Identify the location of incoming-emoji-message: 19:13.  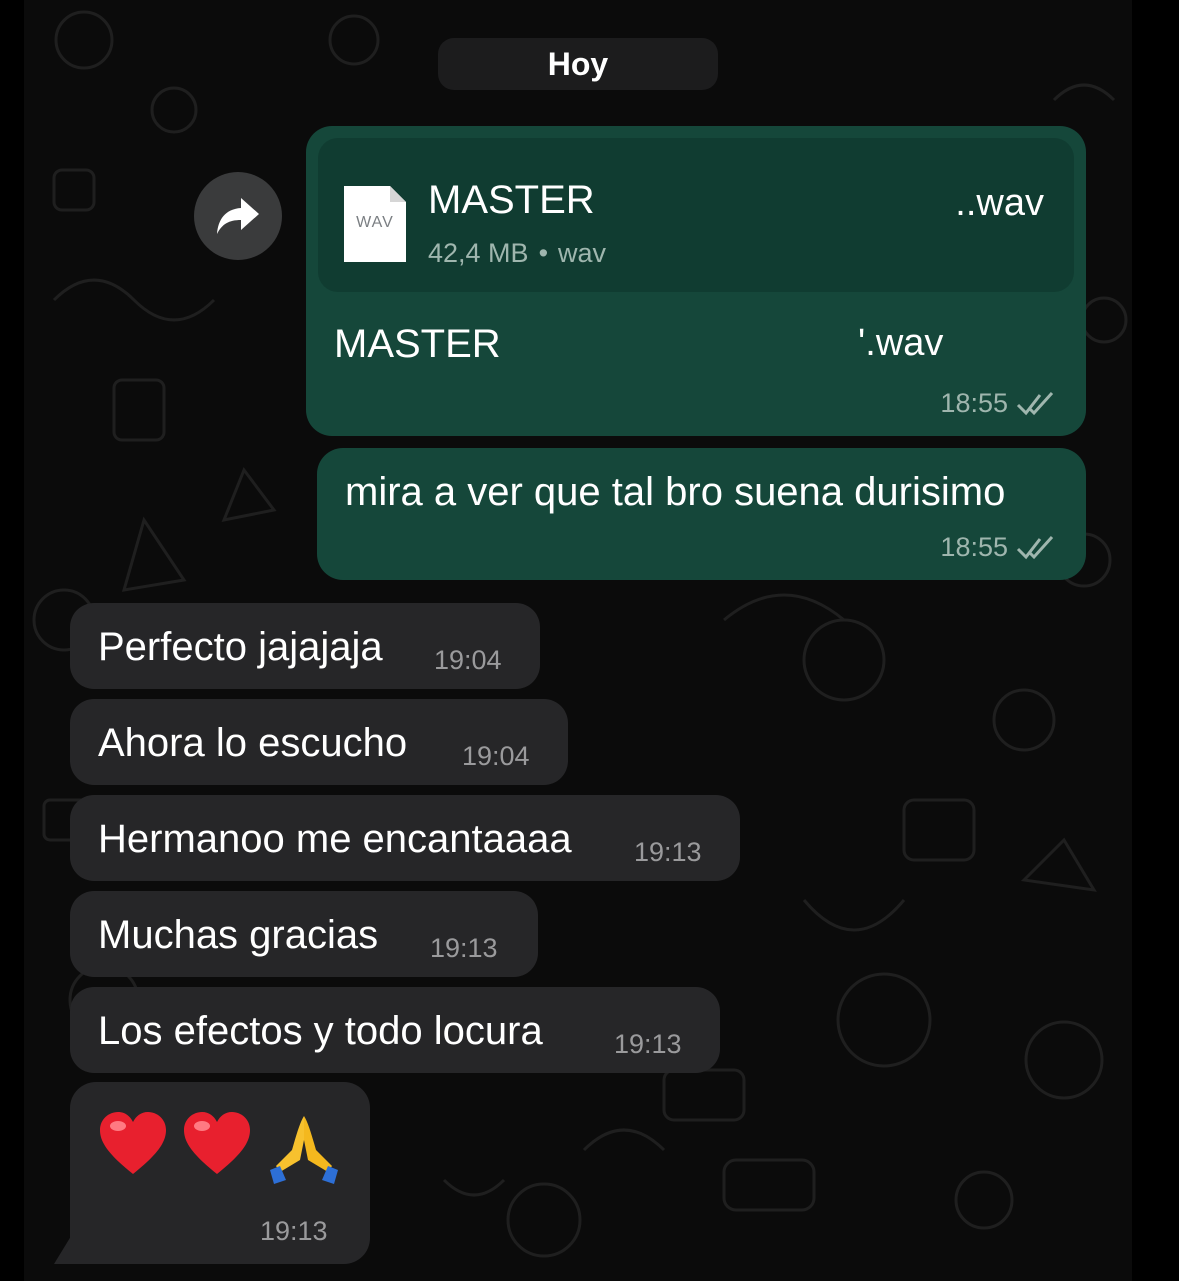
(220, 1173).